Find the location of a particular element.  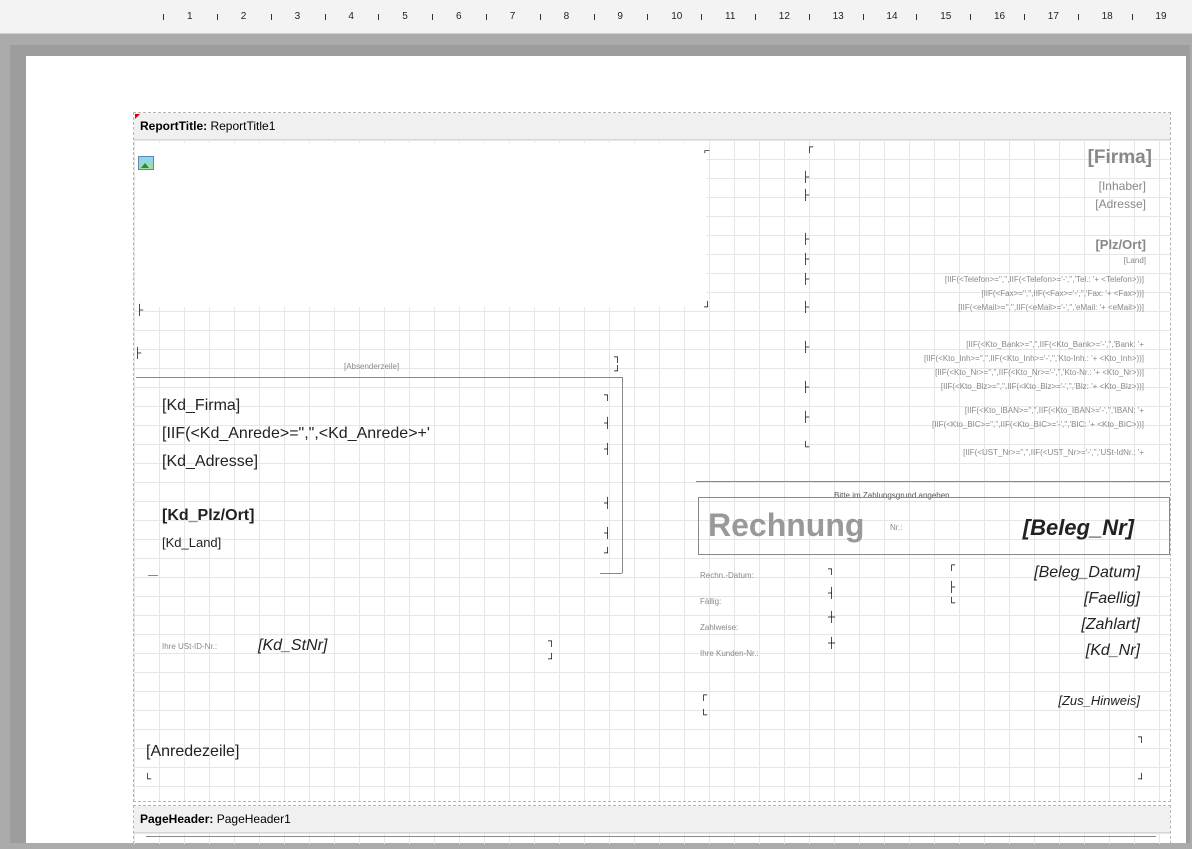

ruler-number: 2 is located at coordinates (243, 16).